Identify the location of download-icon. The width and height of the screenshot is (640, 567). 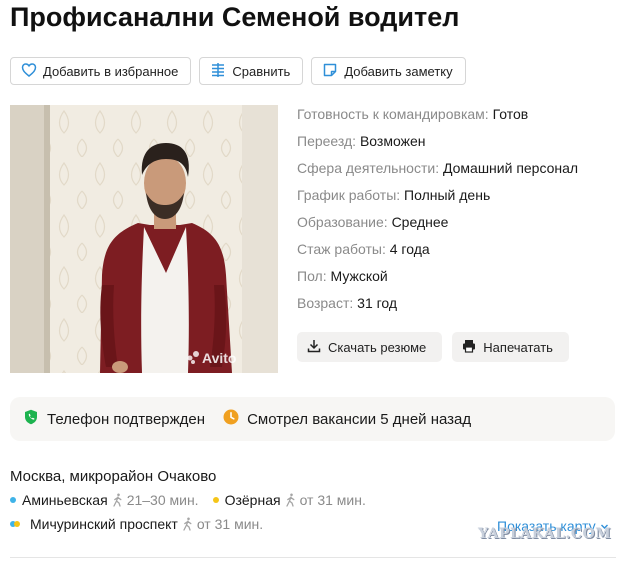
(314, 347).